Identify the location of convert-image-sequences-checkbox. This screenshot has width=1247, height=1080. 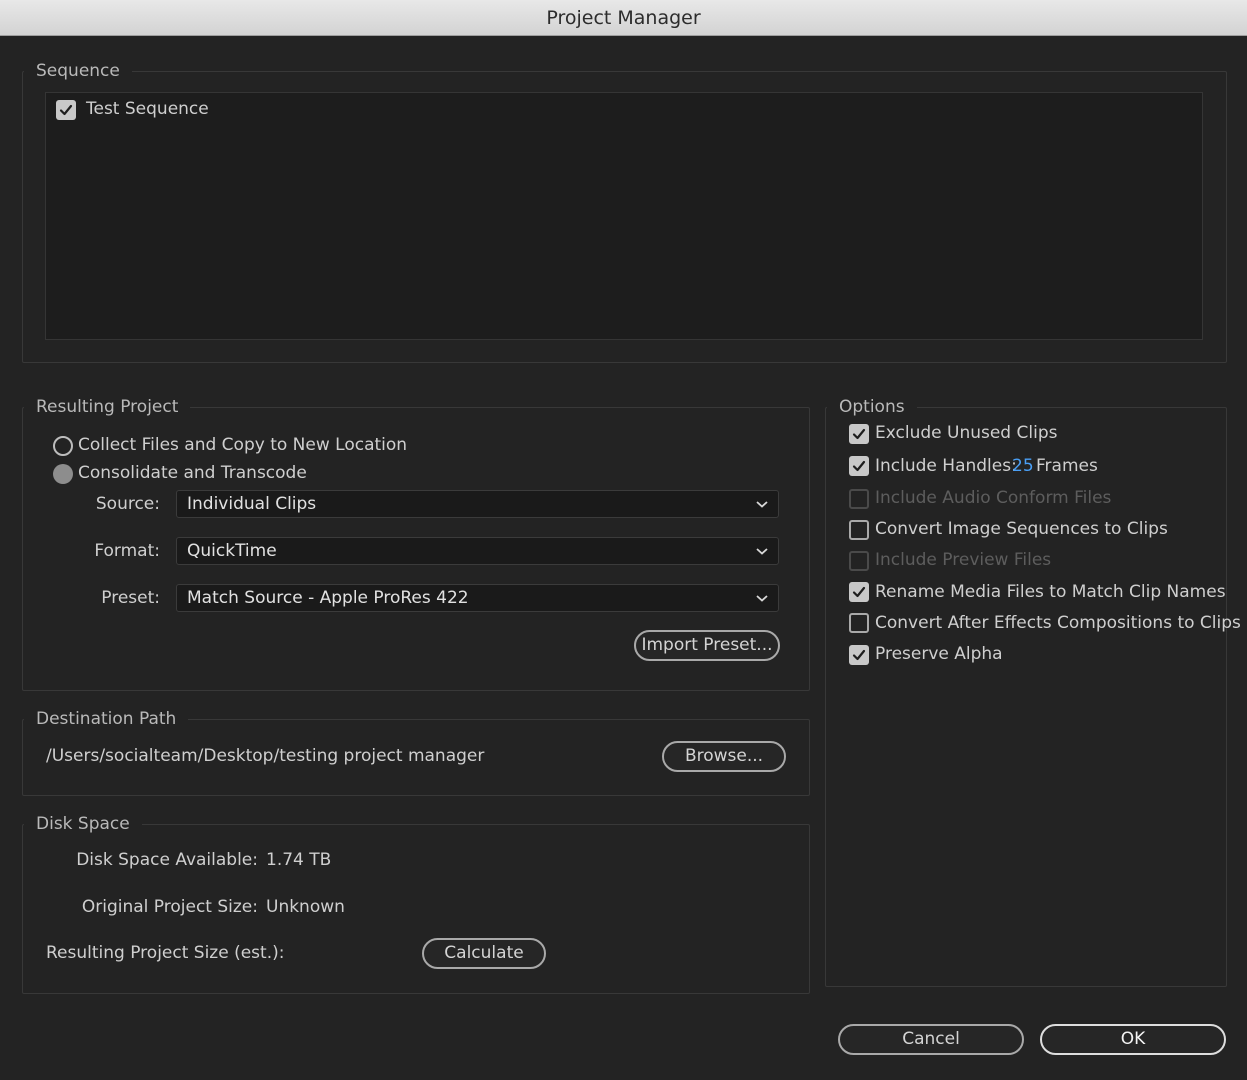
(859, 530).